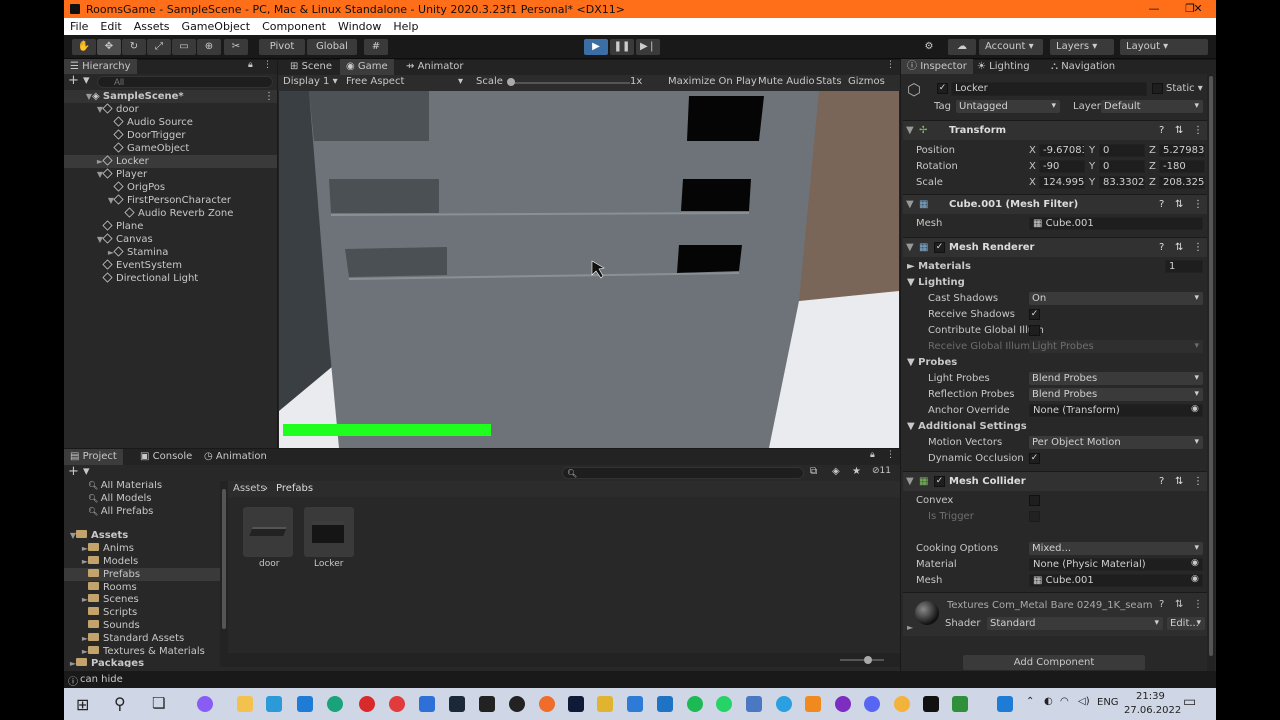  What do you see at coordinates (724, 704) in the screenshot?
I see `whatsapp-icon` at bounding box center [724, 704].